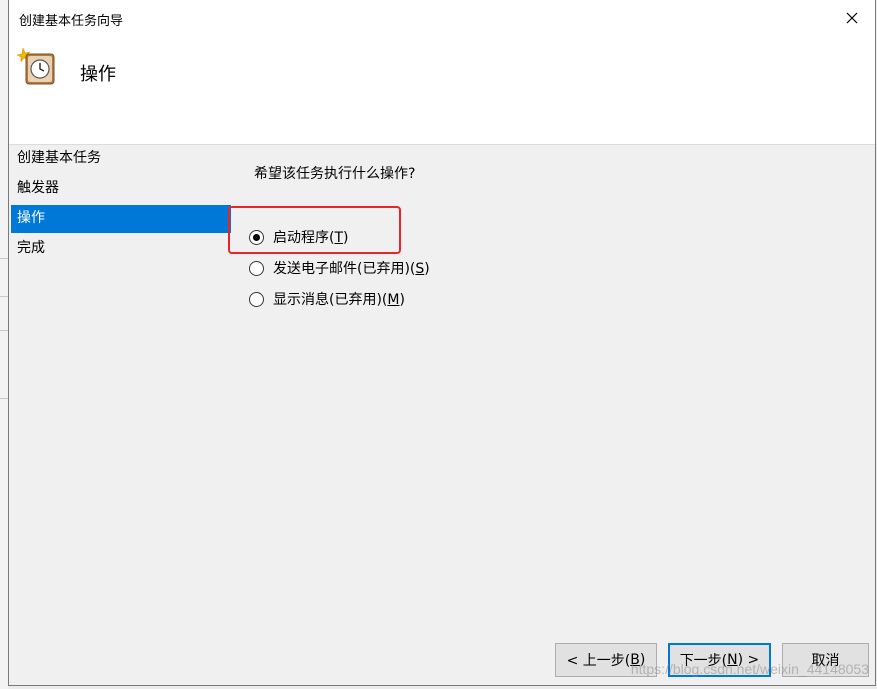  I want to click on radio-label: 启动程序(T), so click(311, 238).